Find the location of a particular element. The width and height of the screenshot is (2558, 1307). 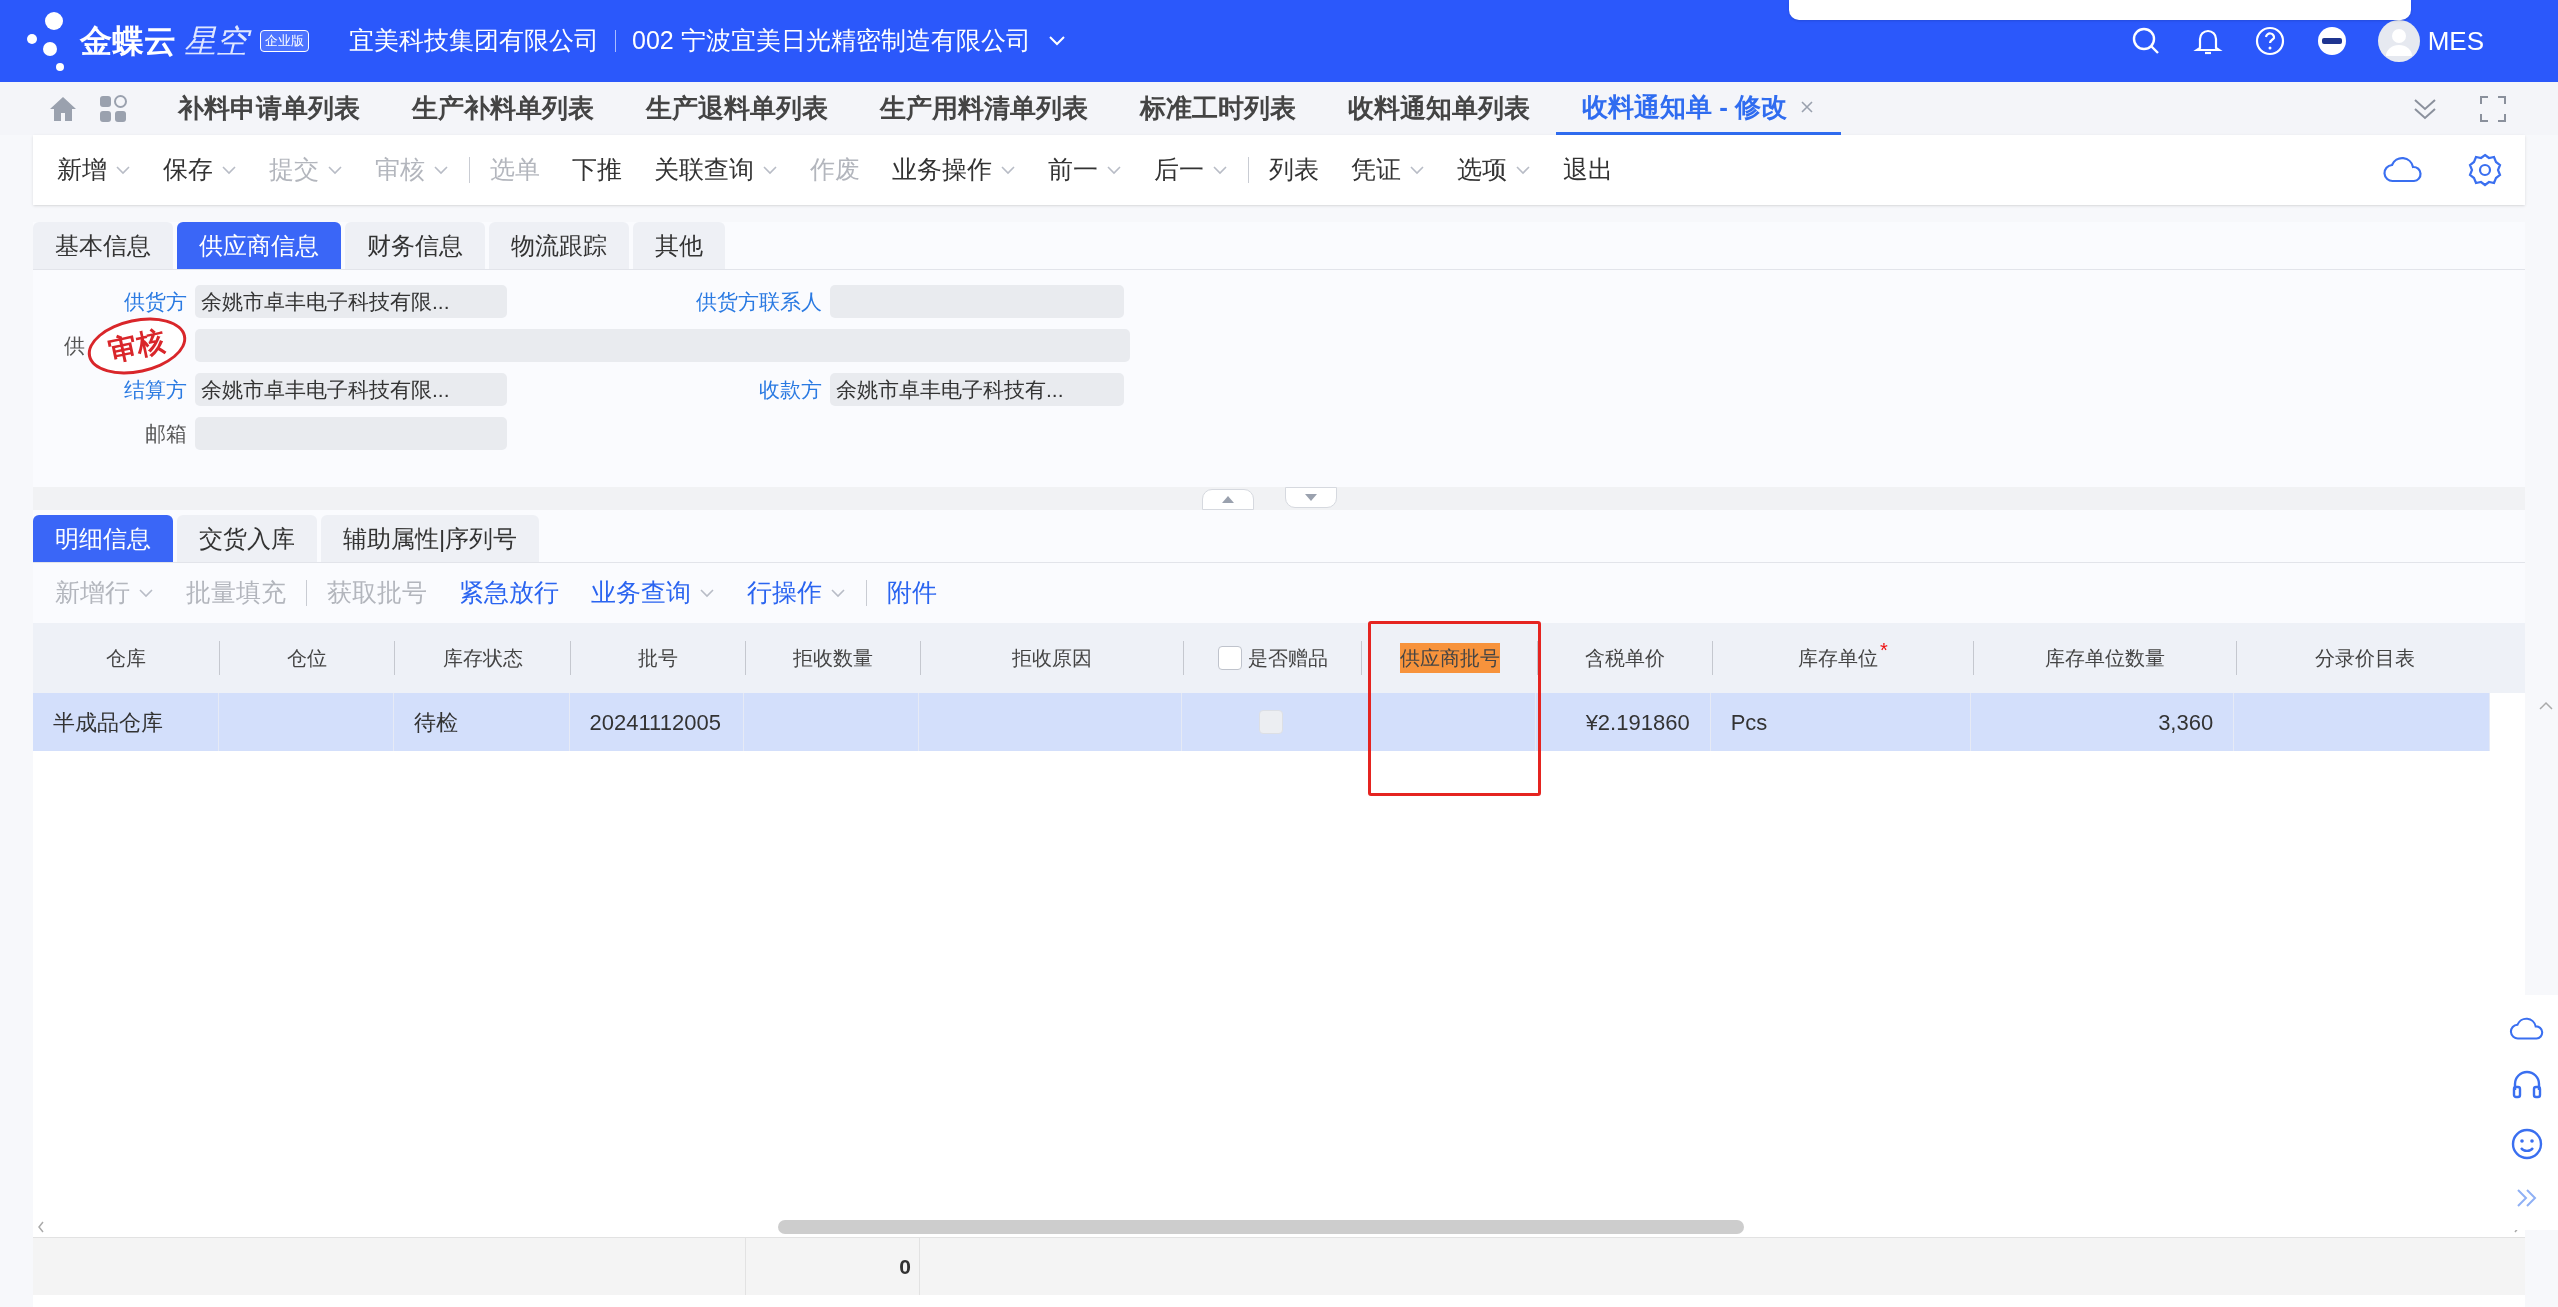

table-cell: 半成品仓库 is located at coordinates (126, 722).